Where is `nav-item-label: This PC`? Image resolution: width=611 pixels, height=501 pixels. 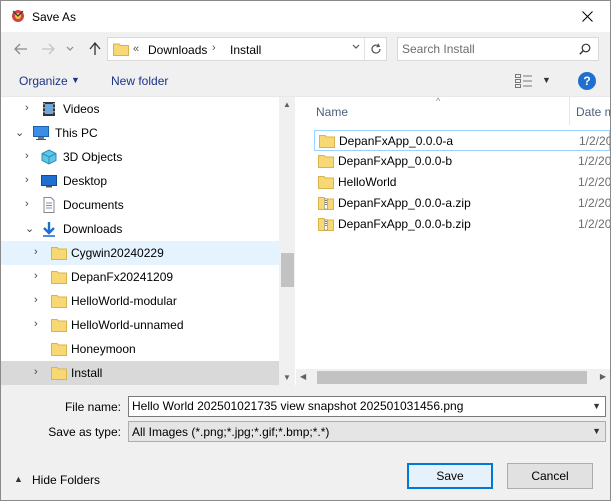 nav-item-label: This PC is located at coordinates (76, 133).